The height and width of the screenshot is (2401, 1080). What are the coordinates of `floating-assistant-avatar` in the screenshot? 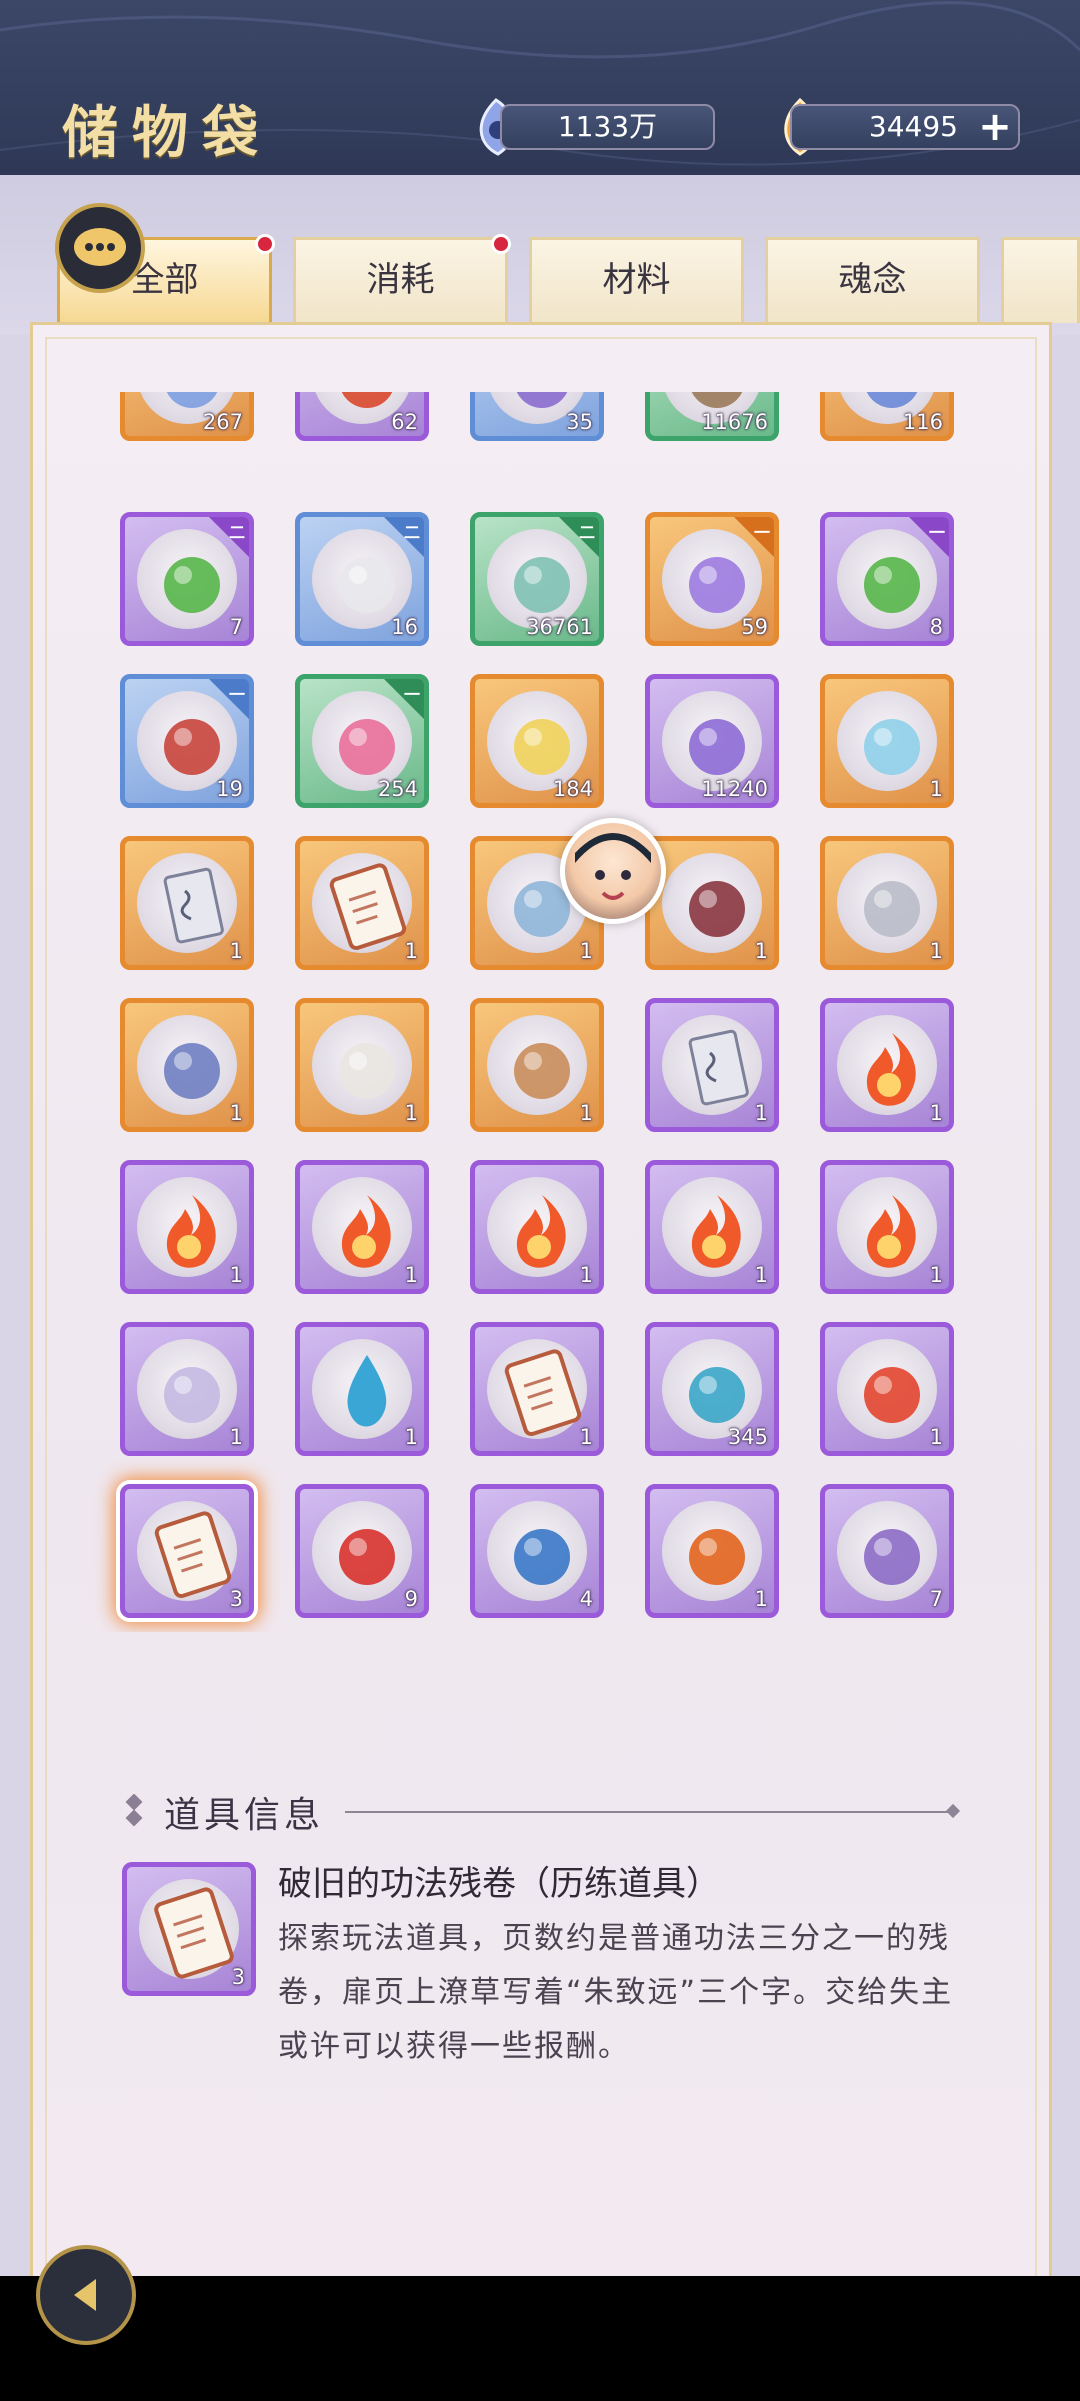 It's located at (613, 871).